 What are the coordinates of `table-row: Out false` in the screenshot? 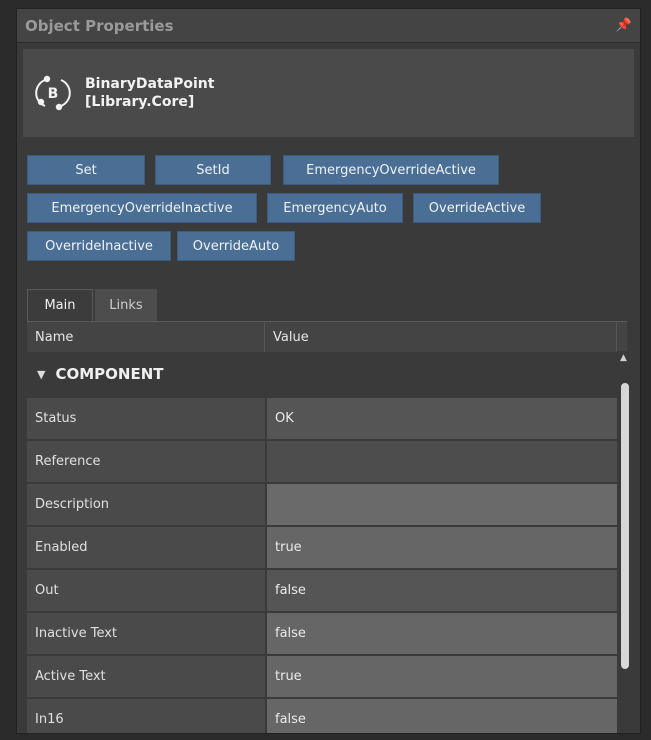 It's located at (324, 591).